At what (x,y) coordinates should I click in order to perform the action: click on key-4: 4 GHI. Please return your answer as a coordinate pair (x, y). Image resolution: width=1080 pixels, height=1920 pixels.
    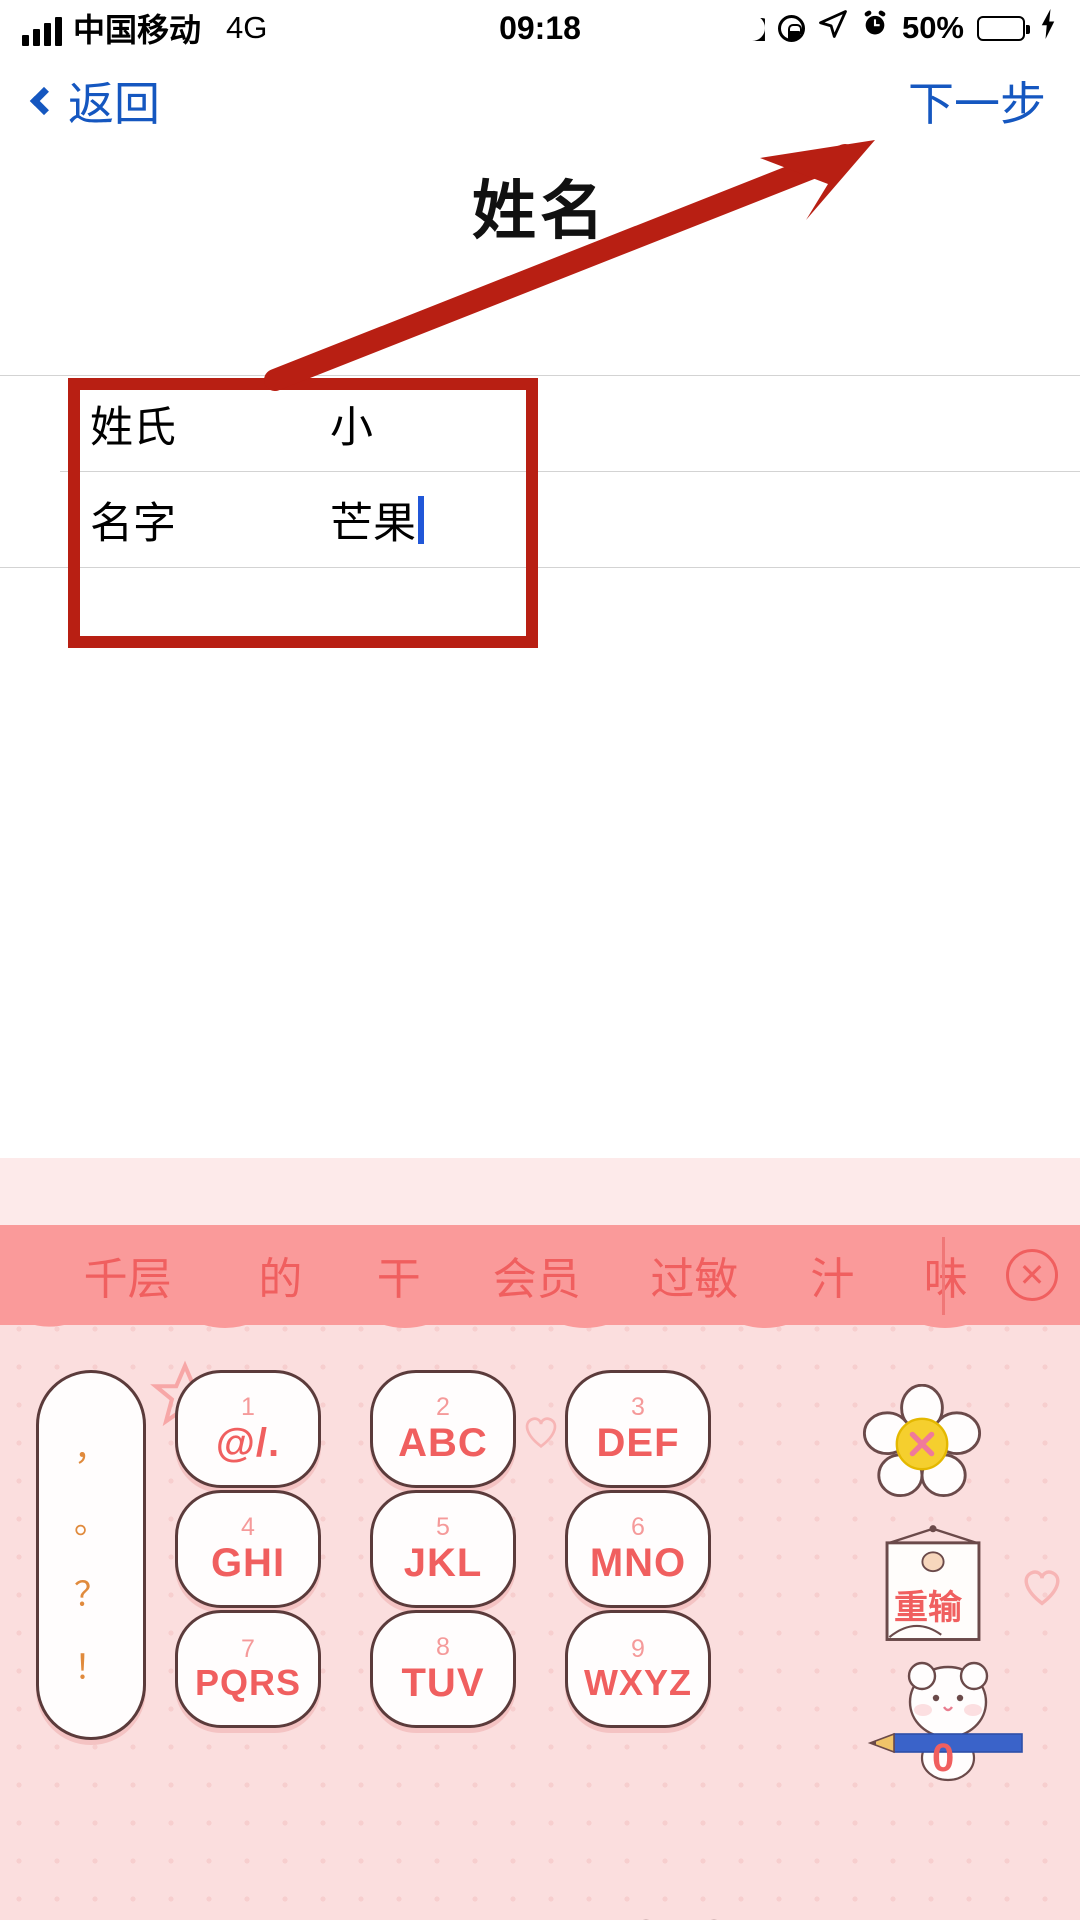
    Looking at the image, I should click on (248, 1549).